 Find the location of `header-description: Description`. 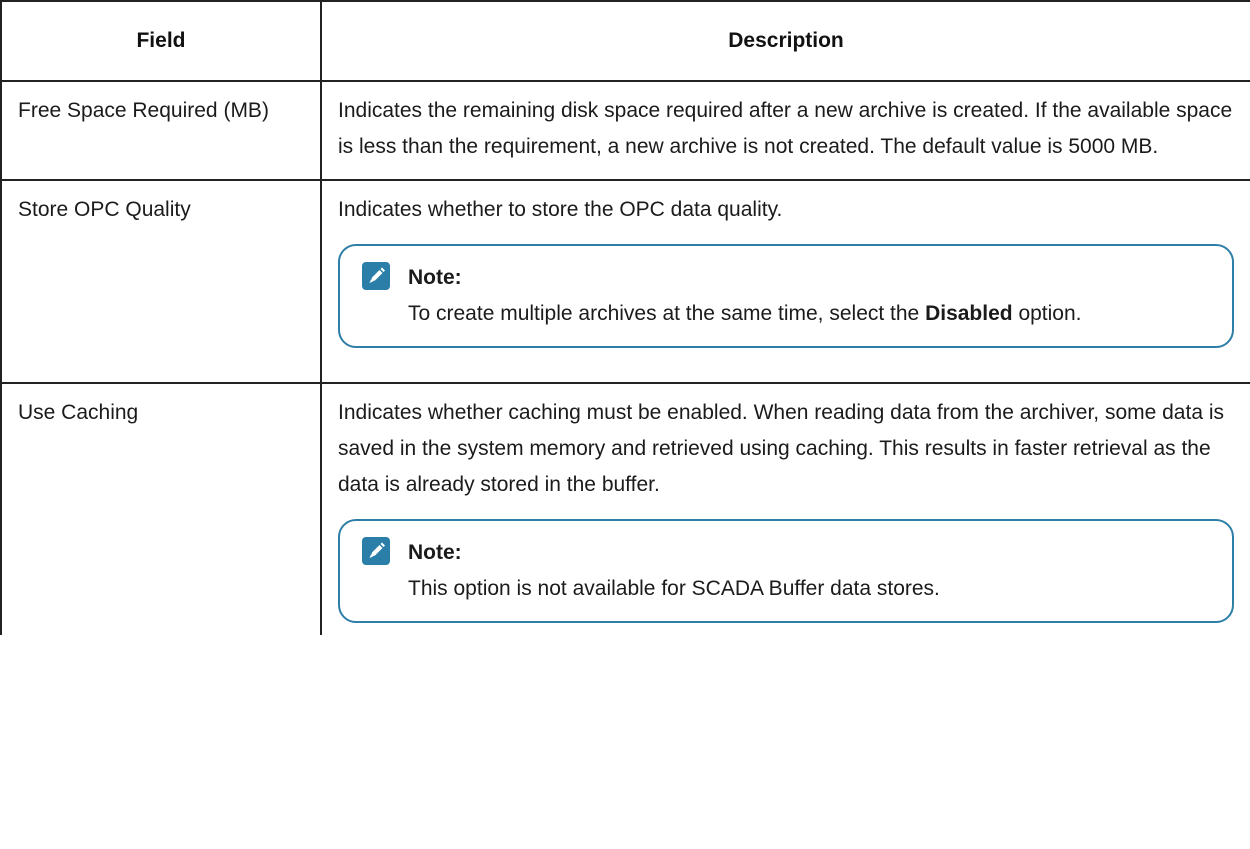

header-description: Description is located at coordinates (785, 41).